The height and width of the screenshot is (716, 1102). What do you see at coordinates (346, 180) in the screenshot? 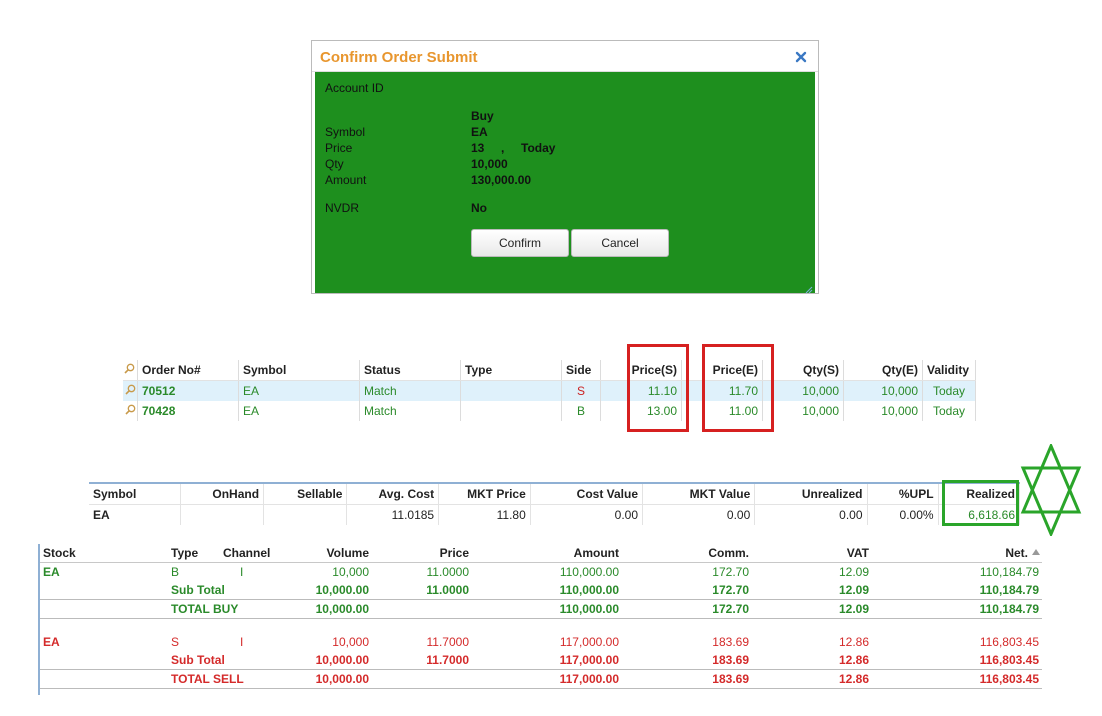
I see `amount-label: Amount` at bounding box center [346, 180].